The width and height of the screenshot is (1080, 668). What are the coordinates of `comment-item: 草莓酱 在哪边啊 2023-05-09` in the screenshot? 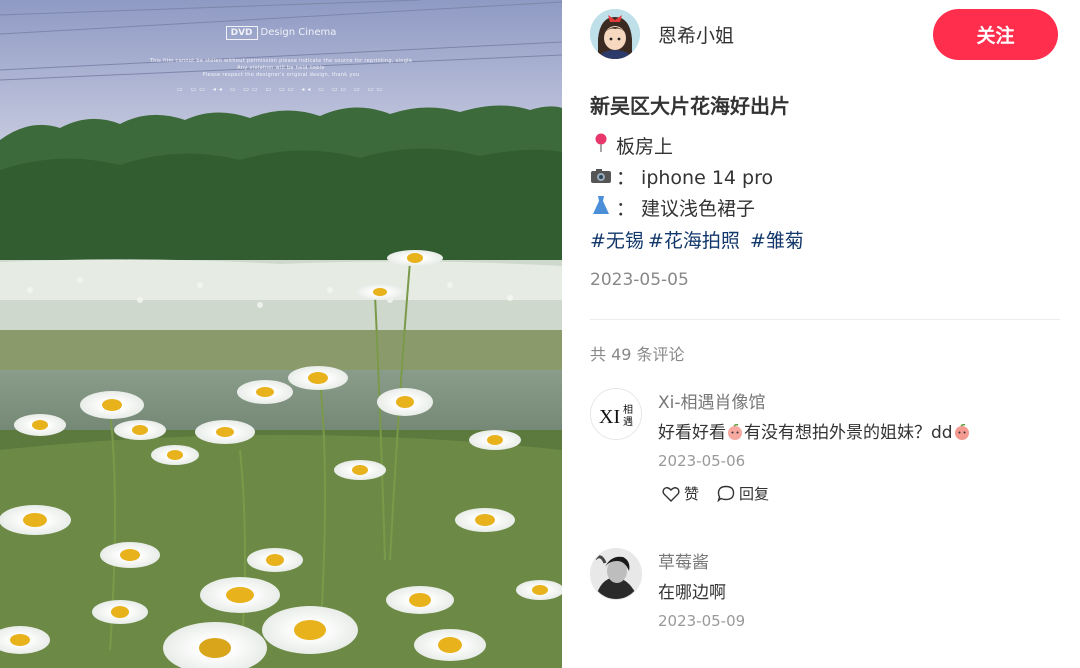 It's located at (825, 608).